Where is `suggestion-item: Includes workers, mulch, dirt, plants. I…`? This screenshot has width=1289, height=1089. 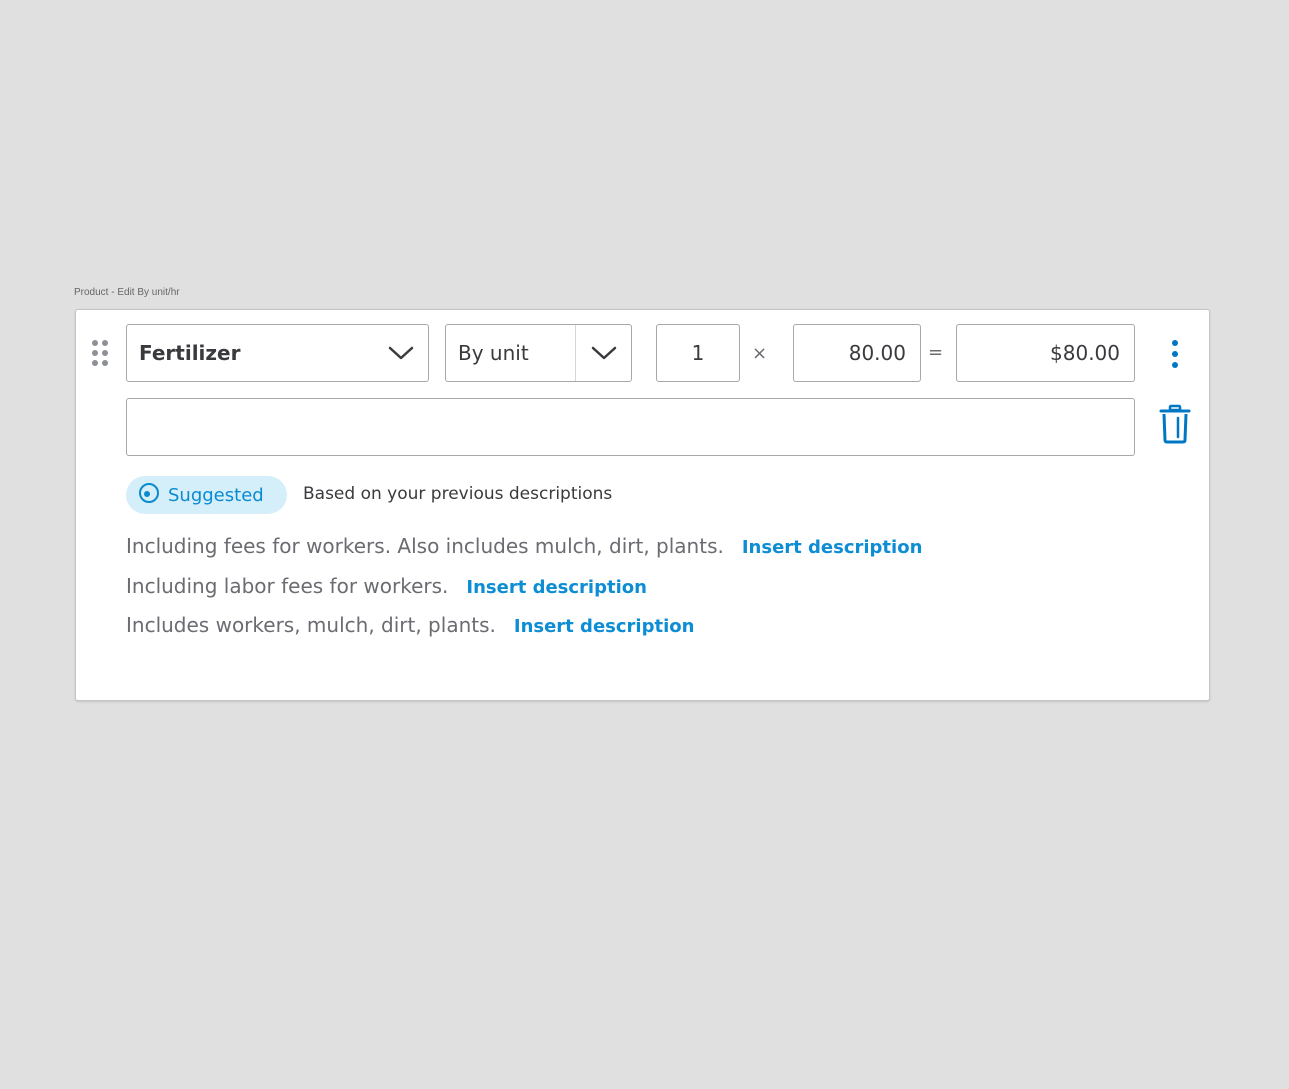
suggestion-item: Includes workers, mulch, dirt, plants. I… is located at coordinates (410, 625).